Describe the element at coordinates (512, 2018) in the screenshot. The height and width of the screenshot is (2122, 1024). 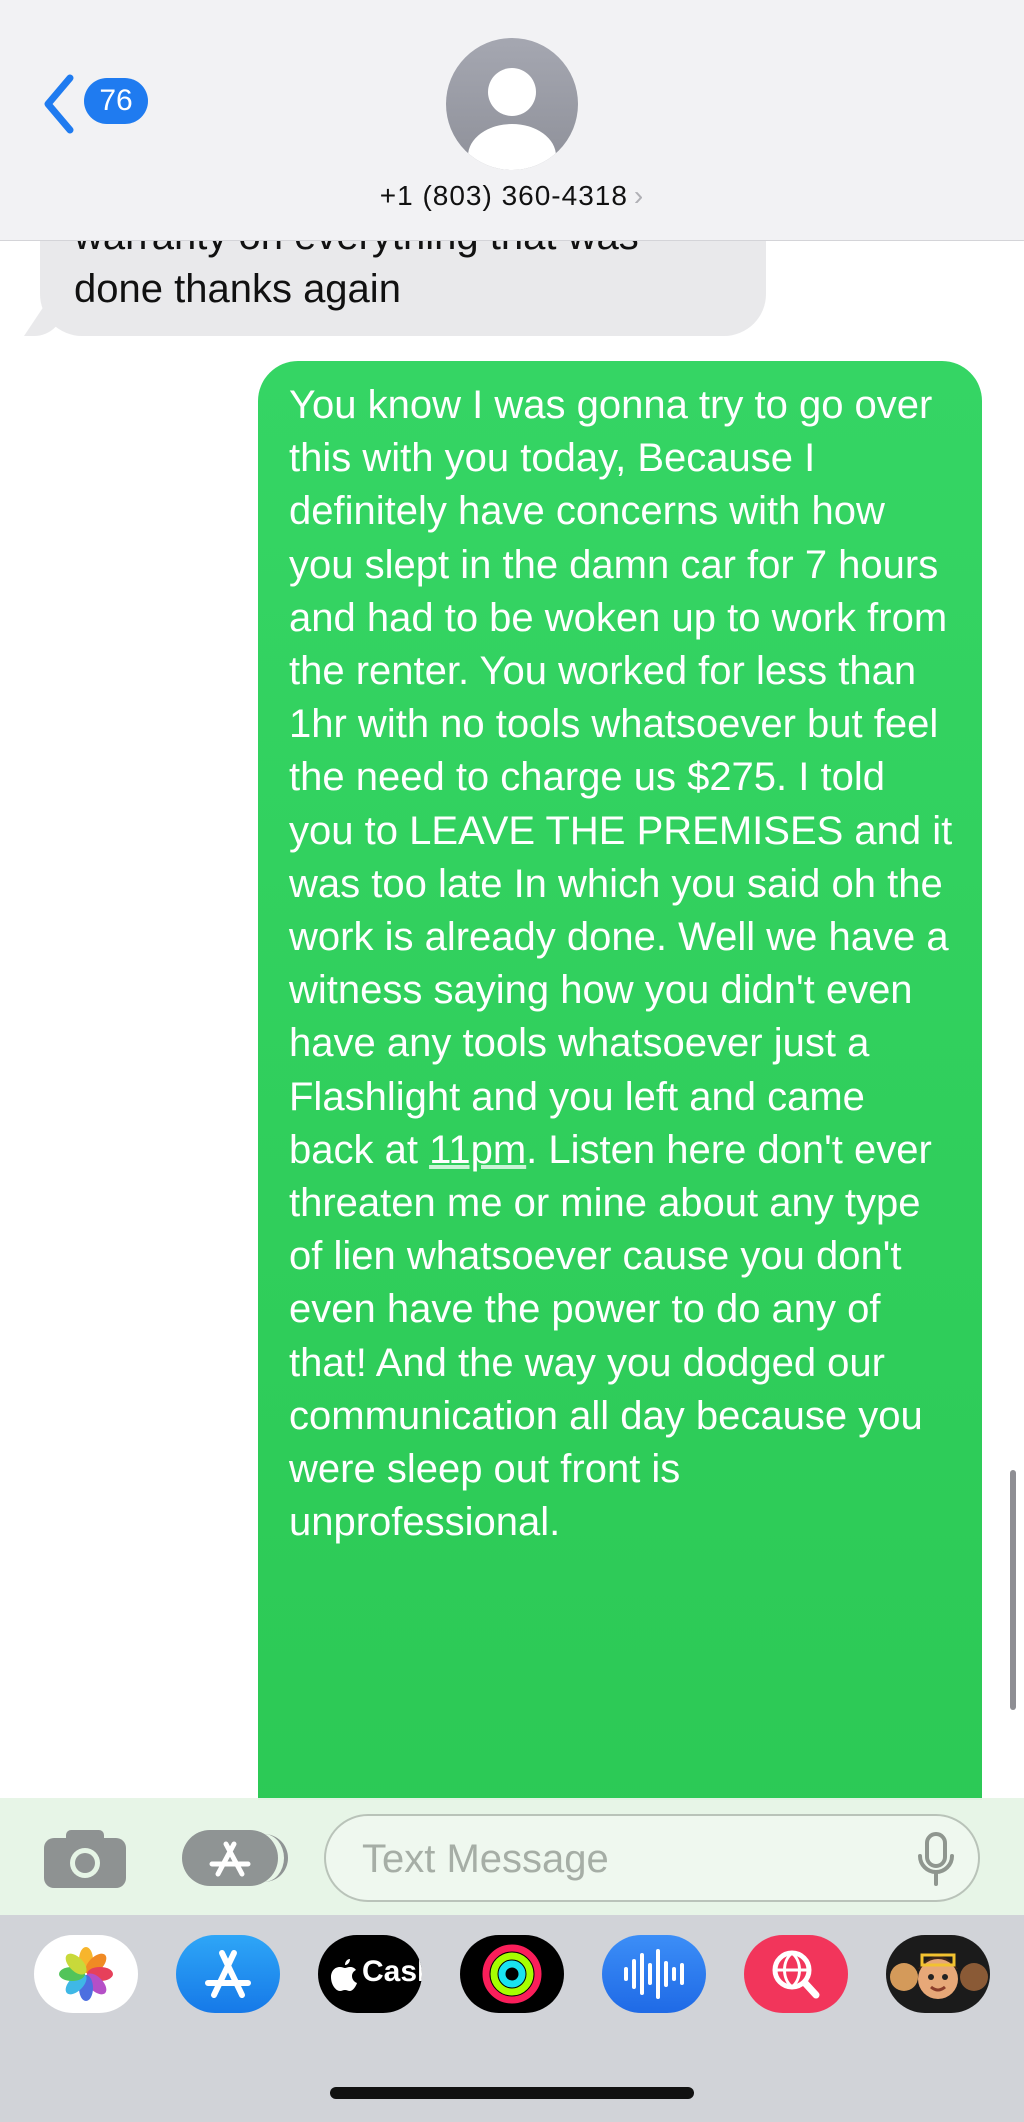
I see `imessage-app-drawer: Cash` at that location.